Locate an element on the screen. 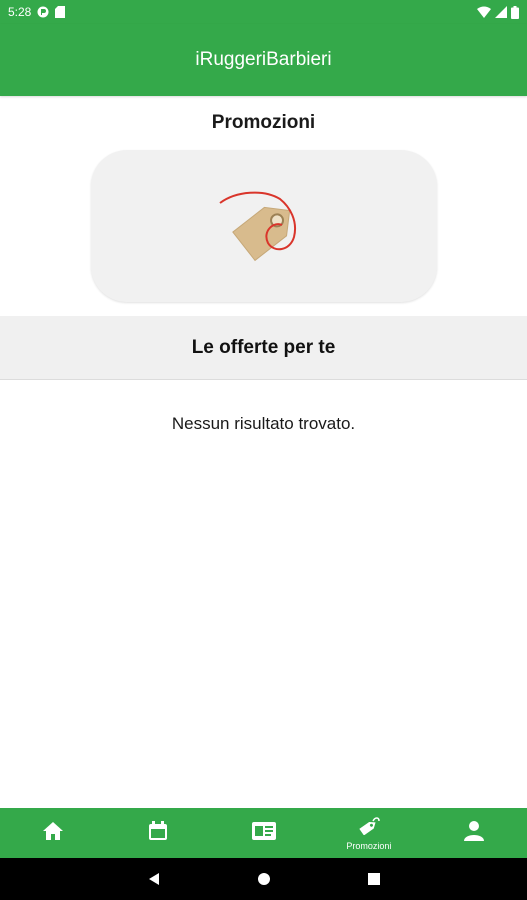 The height and width of the screenshot is (900, 527). promo-card is located at coordinates (264, 226).